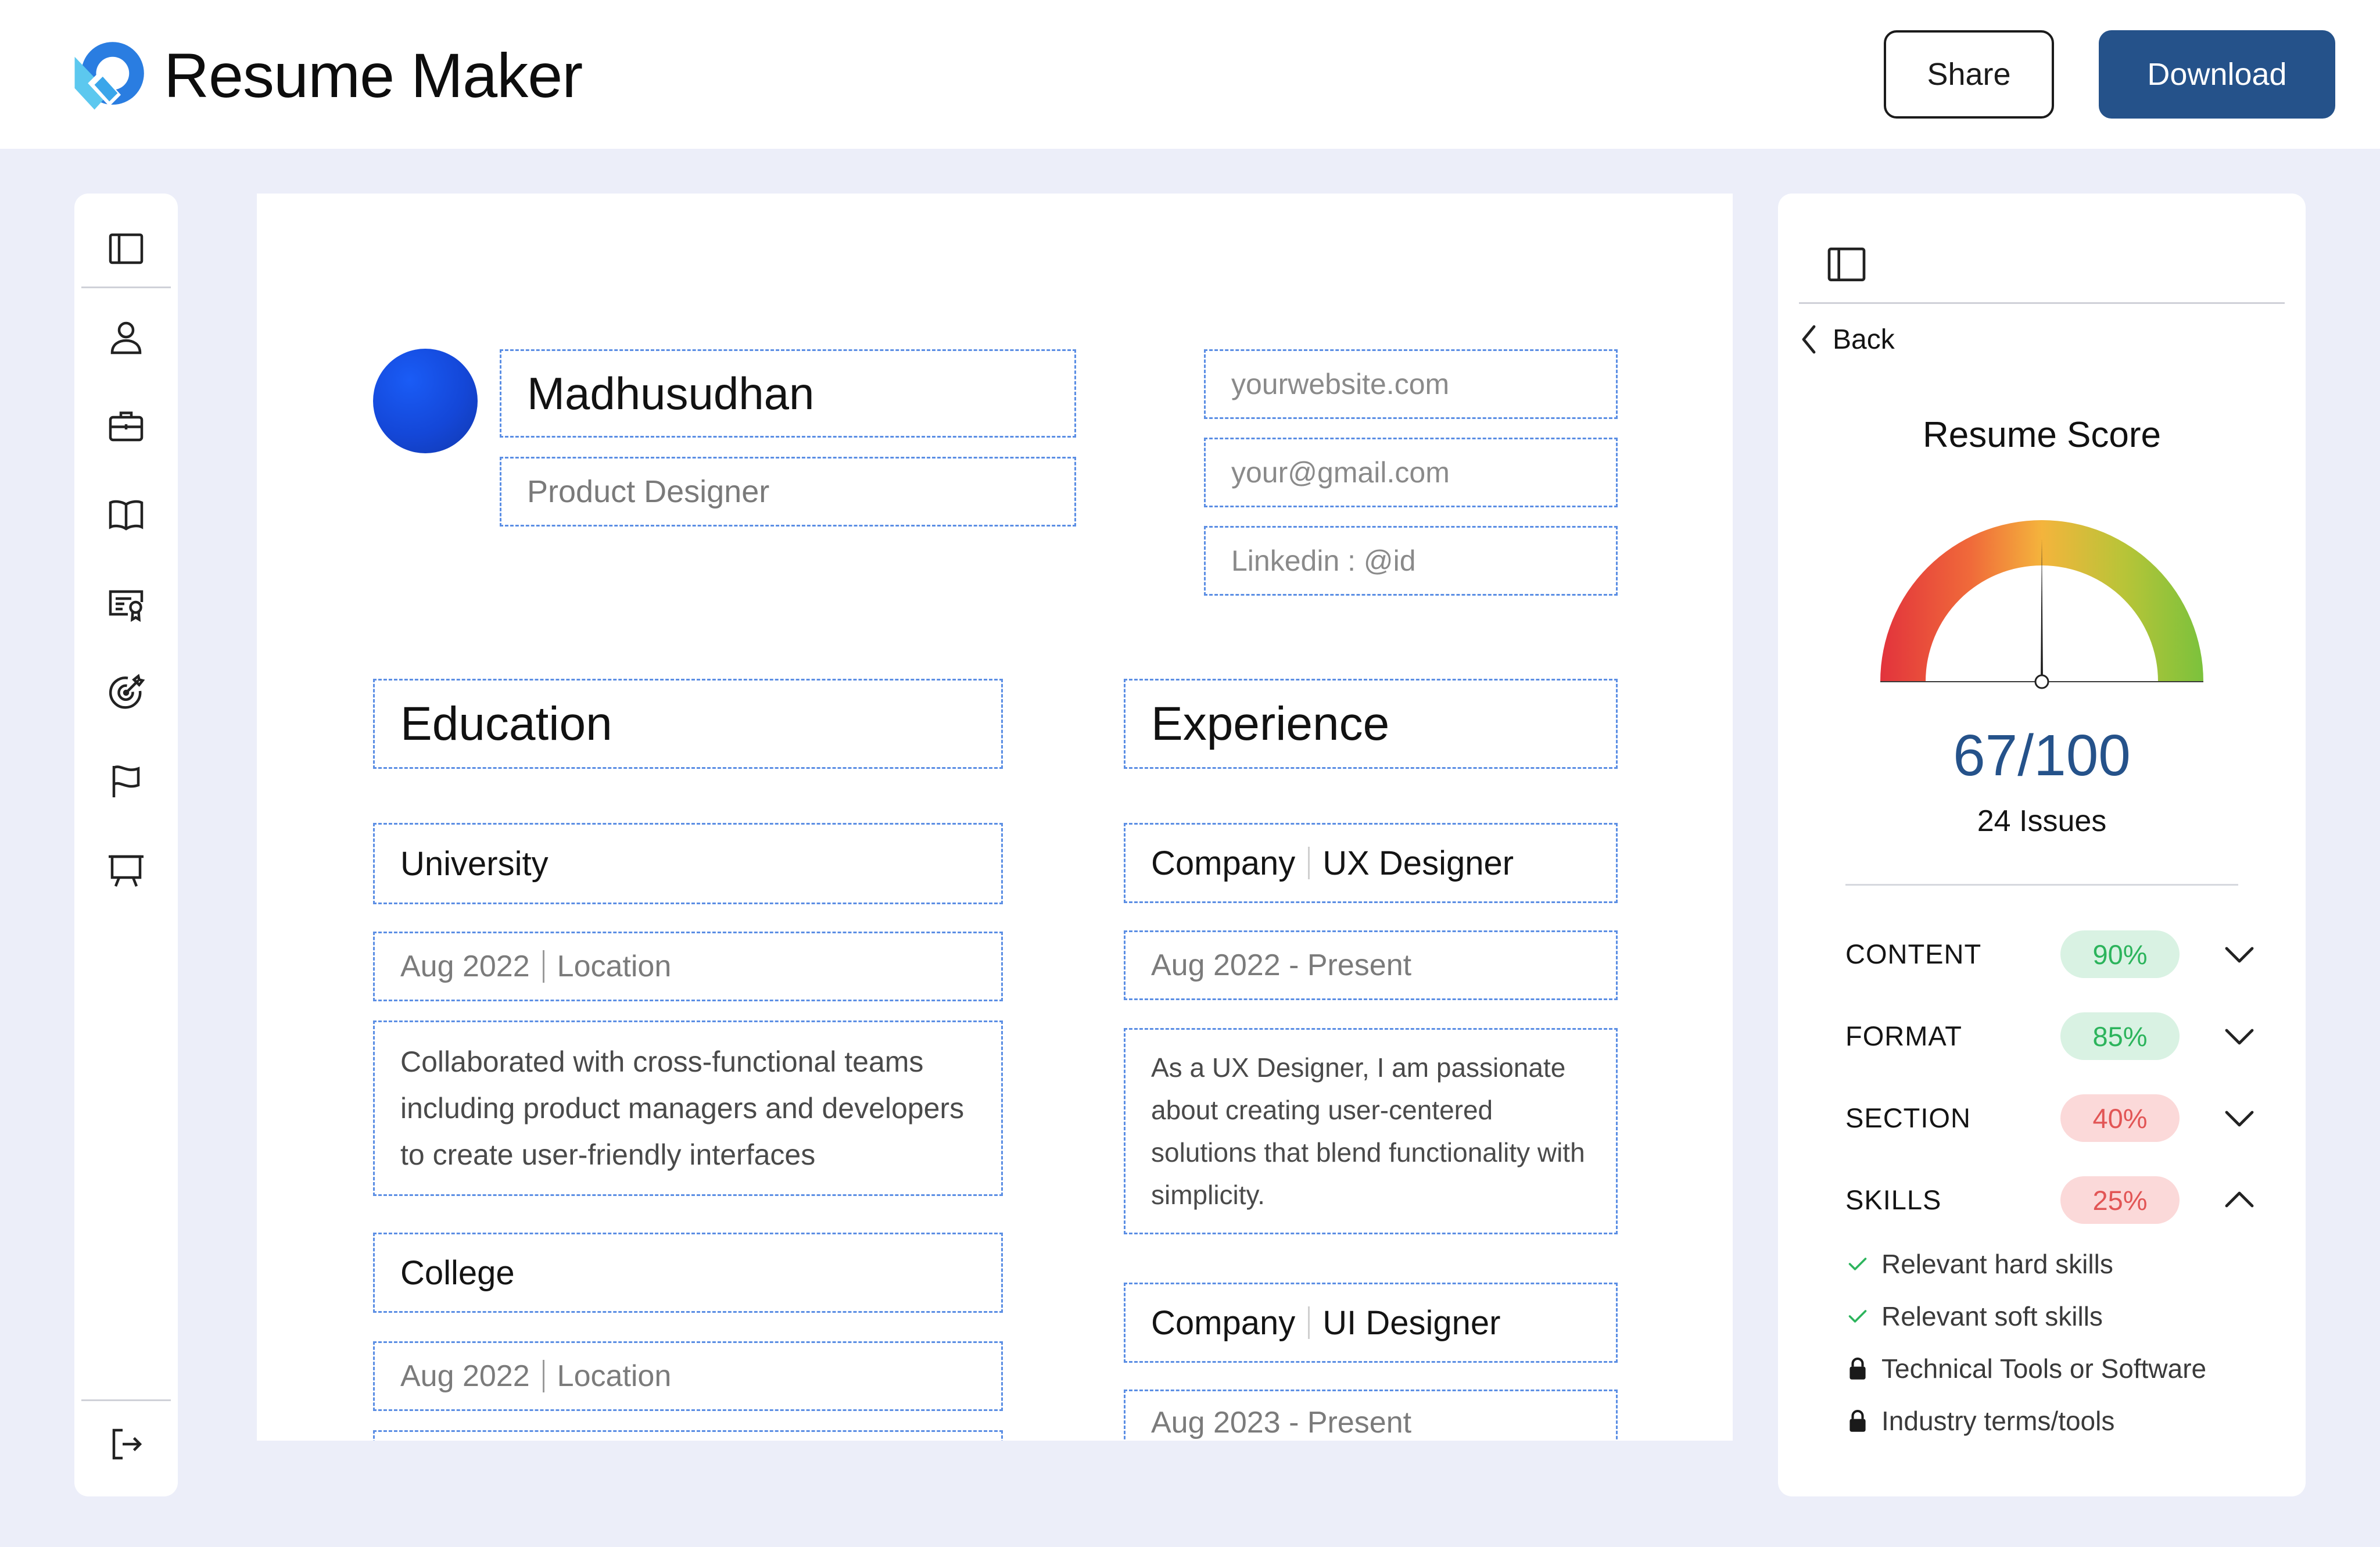 This screenshot has width=2380, height=1547. What do you see at coordinates (1411, 561) in the screenshot?
I see `linkedin-field: Linkedin : @id` at bounding box center [1411, 561].